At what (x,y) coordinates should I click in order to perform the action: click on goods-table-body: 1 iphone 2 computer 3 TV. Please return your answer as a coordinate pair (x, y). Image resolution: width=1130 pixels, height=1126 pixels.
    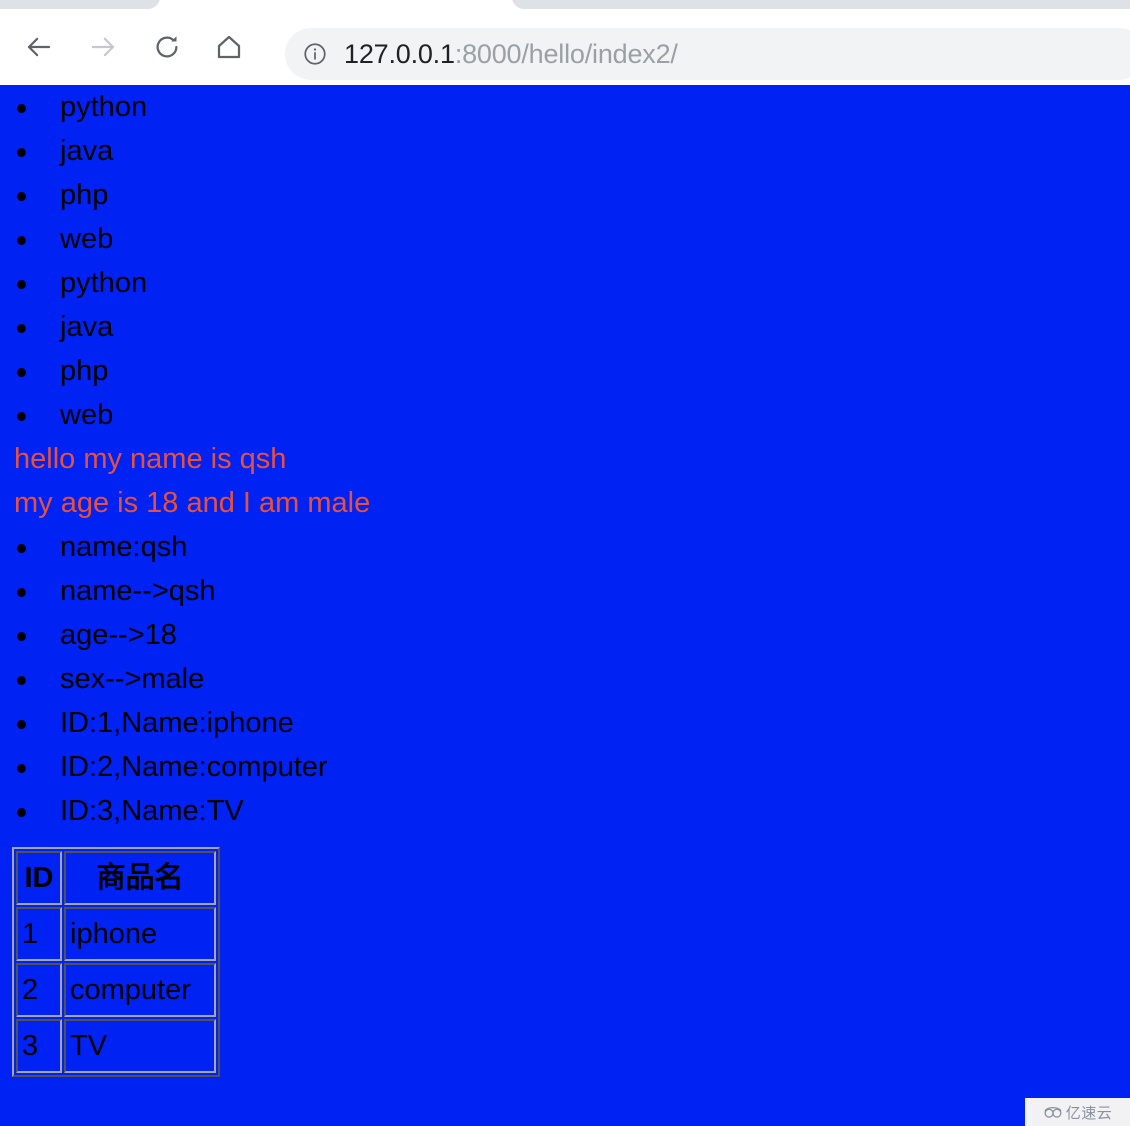
    Looking at the image, I should click on (116, 990).